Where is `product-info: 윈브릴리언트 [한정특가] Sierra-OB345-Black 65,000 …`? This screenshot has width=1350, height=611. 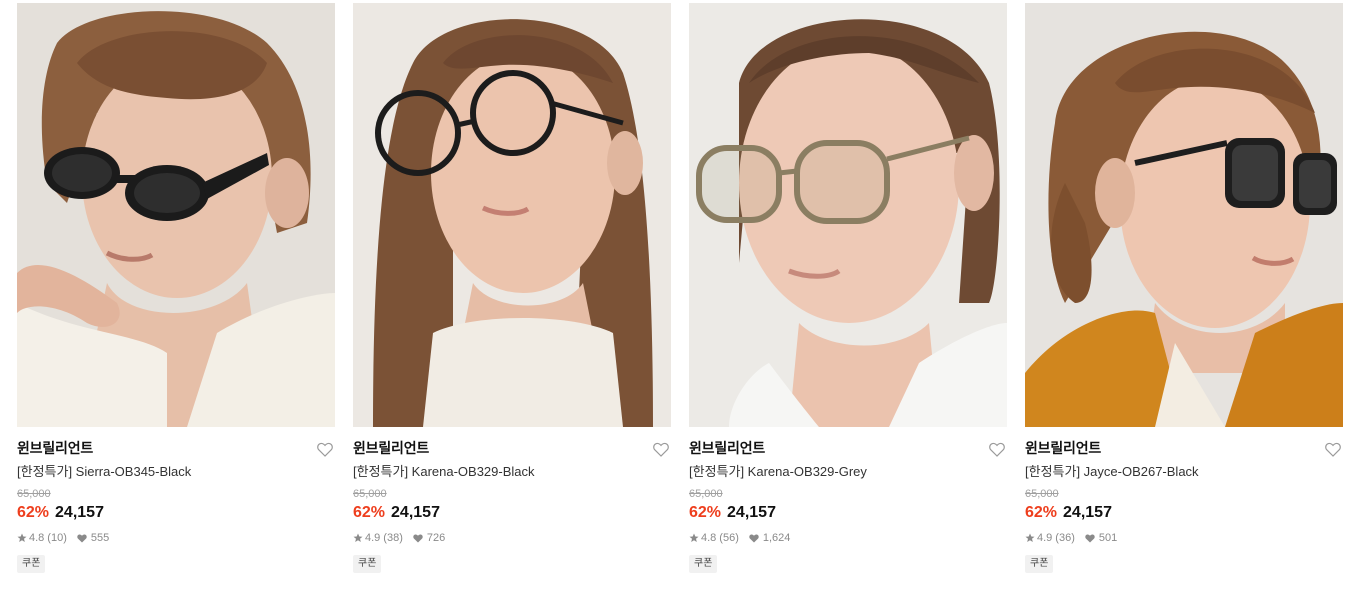 product-info: 윈브릴리언트 [한정특가] Sierra-OB345-Black 65,000 … is located at coordinates (176, 500).